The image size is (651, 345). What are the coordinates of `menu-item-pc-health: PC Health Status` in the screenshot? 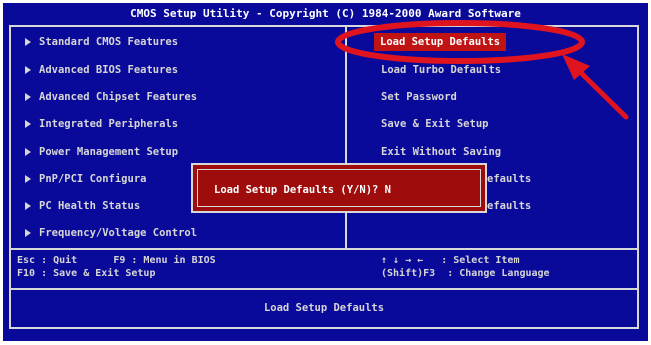 It's located at (82, 206).